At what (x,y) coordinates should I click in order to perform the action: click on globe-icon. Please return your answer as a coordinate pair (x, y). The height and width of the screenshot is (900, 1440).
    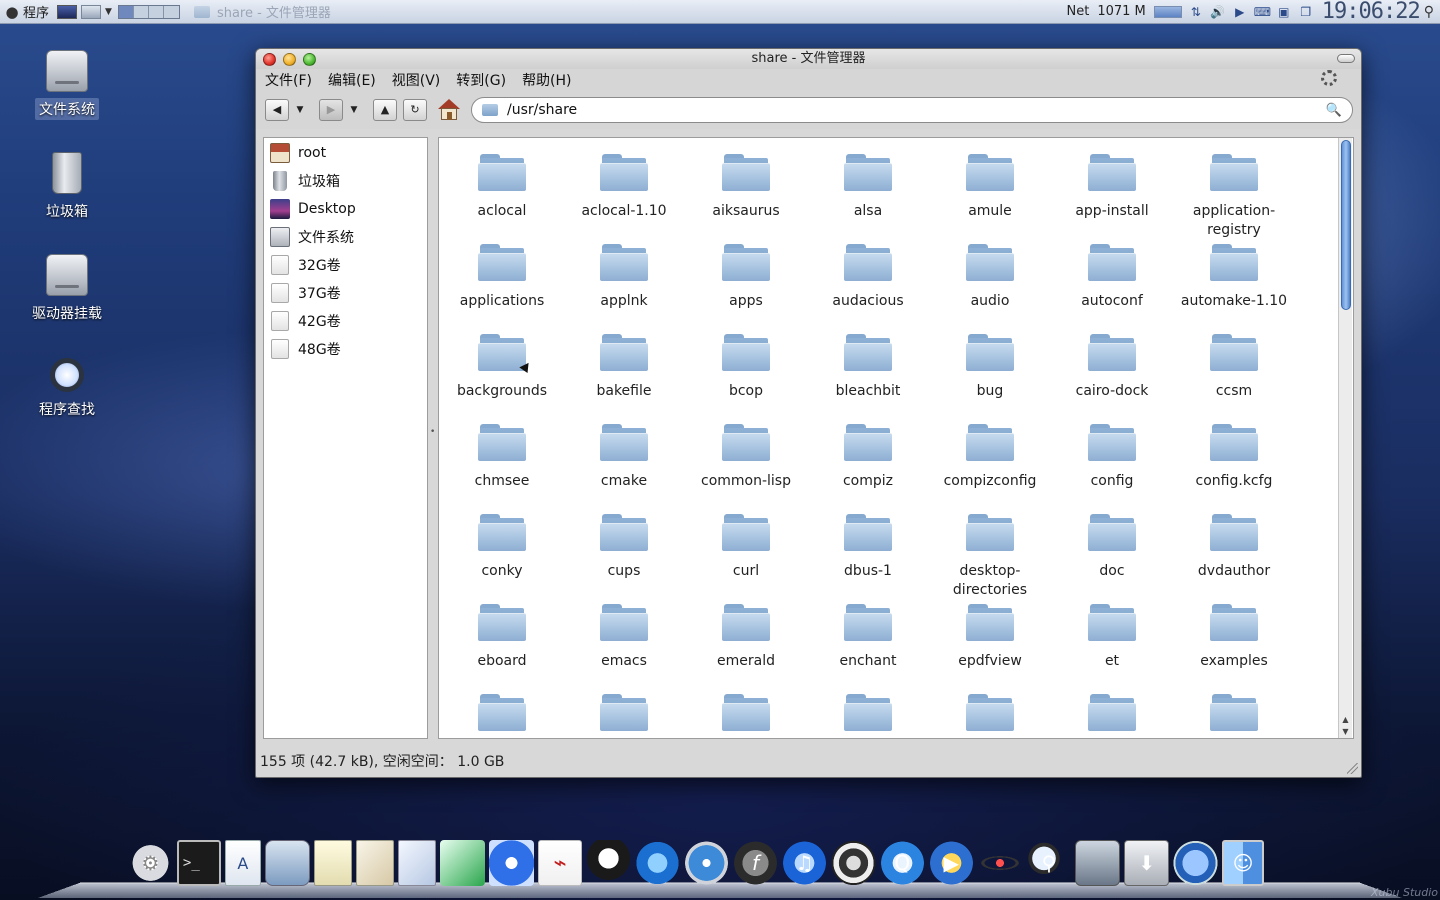
    Looking at the image, I should click on (1196, 863).